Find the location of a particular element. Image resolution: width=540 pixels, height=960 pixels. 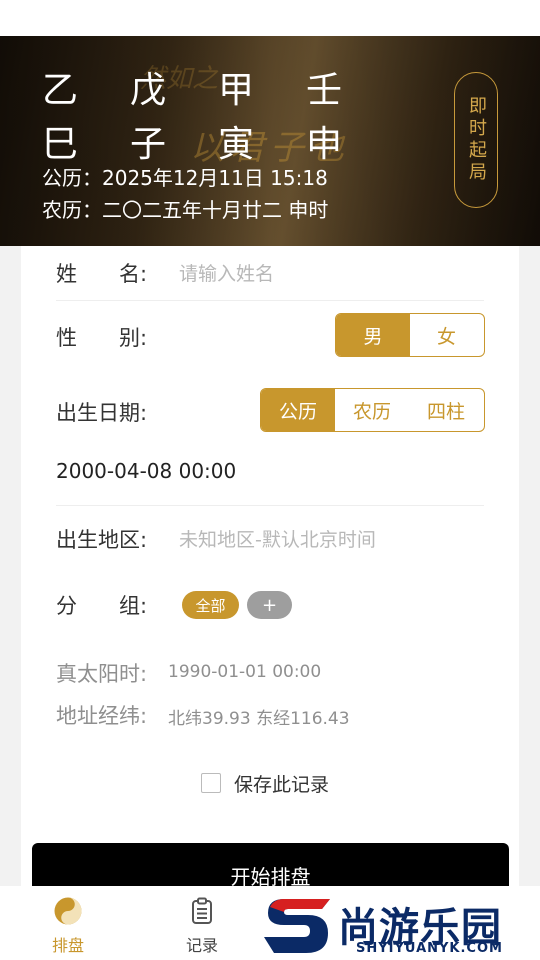

calendar-solar-option: 公历 is located at coordinates (298, 410).